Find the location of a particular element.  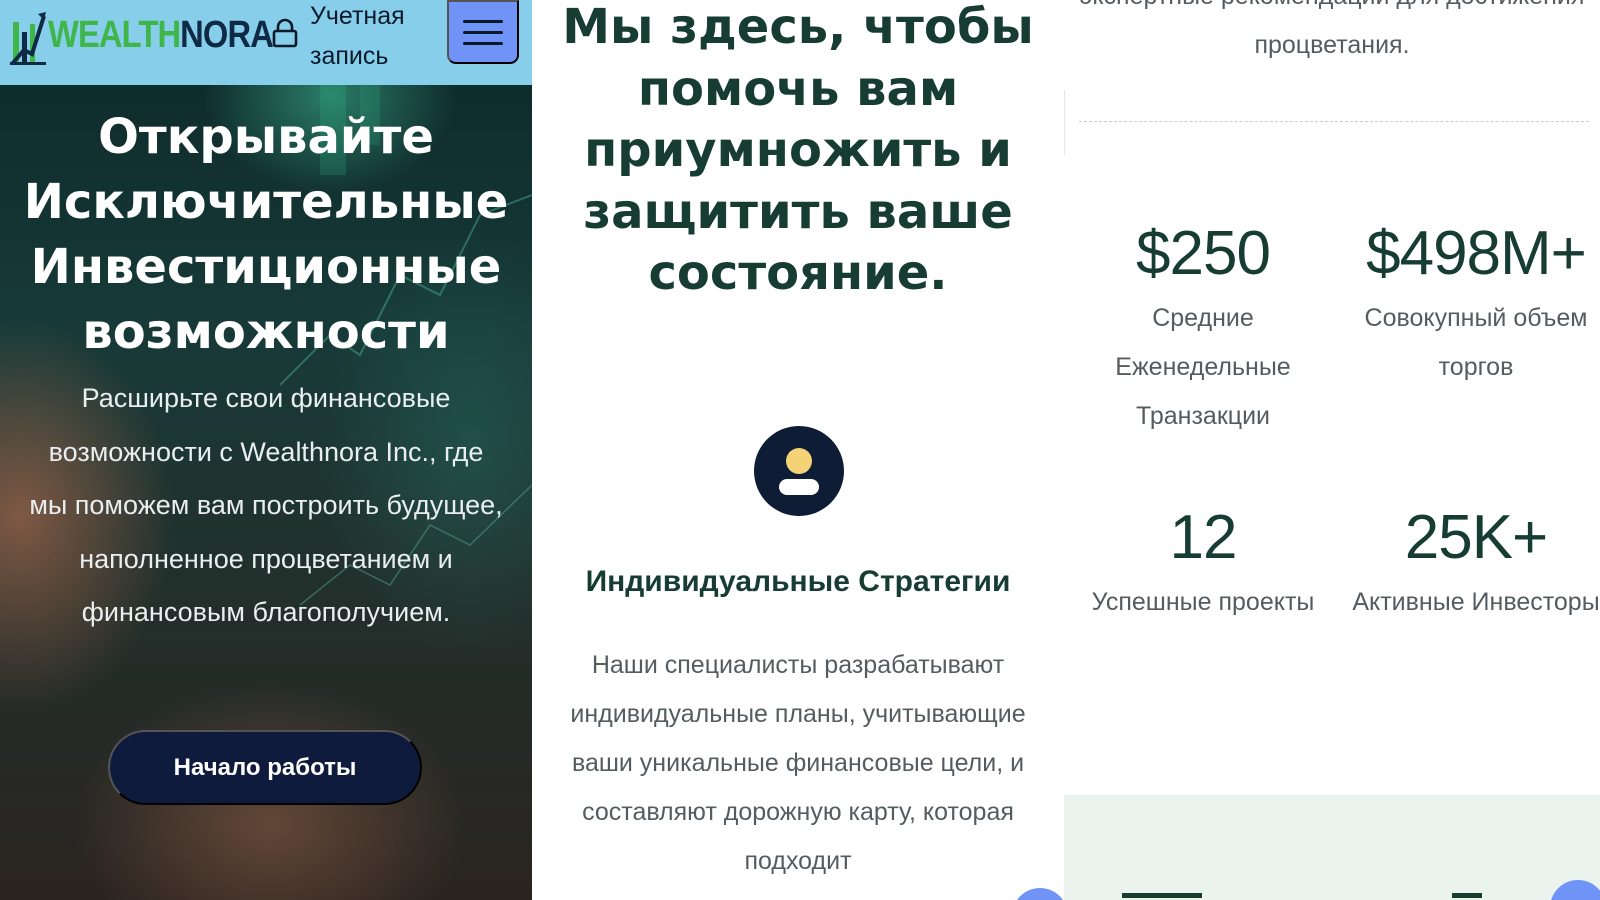

stat-label: Средние Еженедельные Транзакции is located at coordinates (1203, 367).